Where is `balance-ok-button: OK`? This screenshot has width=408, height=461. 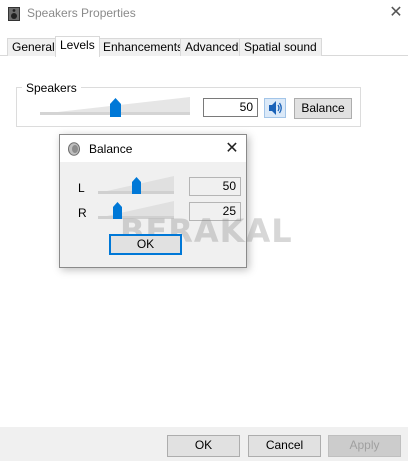
balance-ok-button: OK is located at coordinates (145, 244).